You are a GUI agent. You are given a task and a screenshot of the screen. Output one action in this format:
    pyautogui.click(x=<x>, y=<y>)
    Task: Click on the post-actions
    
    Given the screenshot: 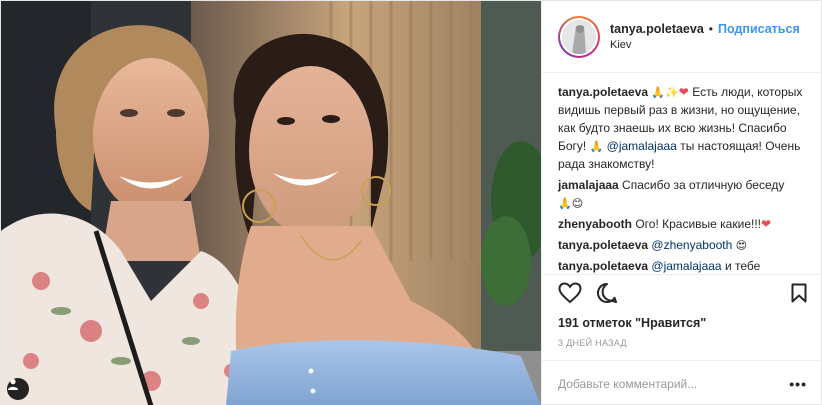 What is the action you would take?
    pyautogui.click(x=681, y=294)
    